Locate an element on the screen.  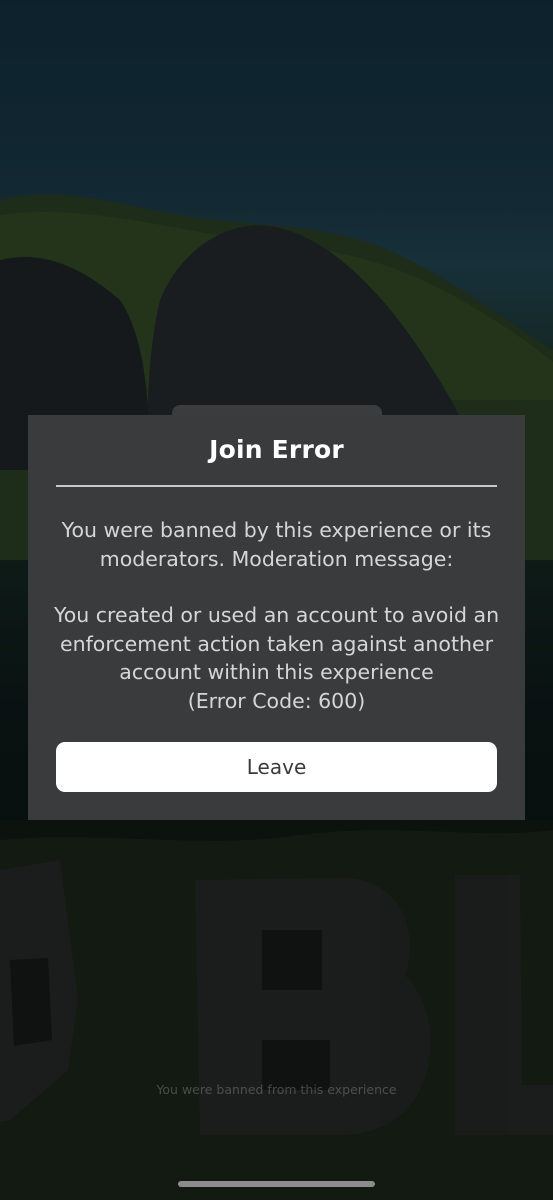
error-code-text: (Error Code: 600) is located at coordinates (276, 700).